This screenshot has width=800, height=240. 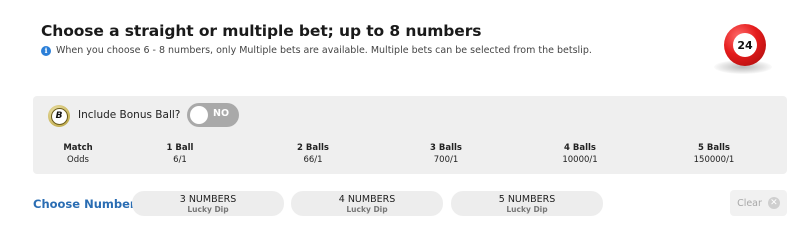 I want to click on odds-heading: 2 Balls, so click(x=313, y=148).